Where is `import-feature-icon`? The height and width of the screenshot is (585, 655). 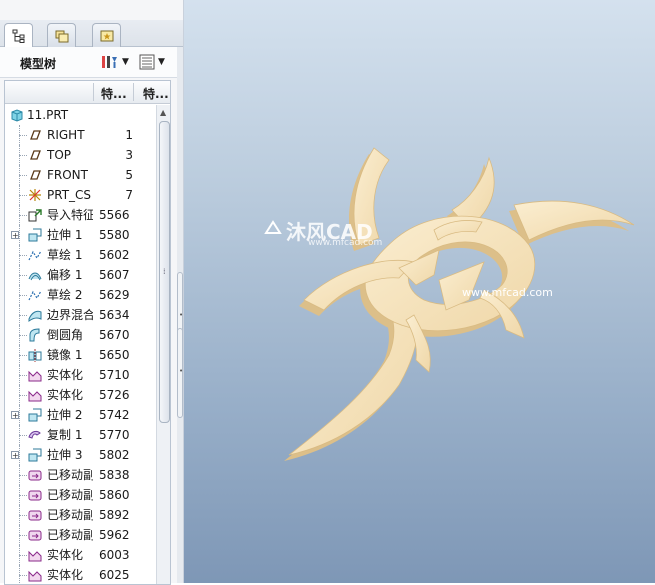 import-feature-icon is located at coordinates (35, 215).